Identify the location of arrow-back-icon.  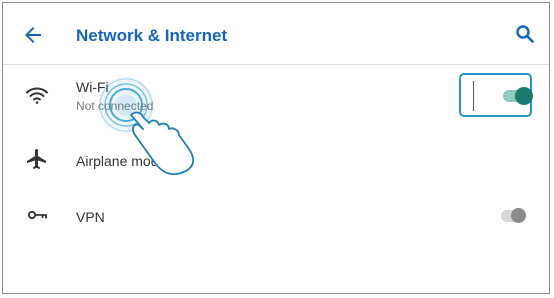
(33, 35).